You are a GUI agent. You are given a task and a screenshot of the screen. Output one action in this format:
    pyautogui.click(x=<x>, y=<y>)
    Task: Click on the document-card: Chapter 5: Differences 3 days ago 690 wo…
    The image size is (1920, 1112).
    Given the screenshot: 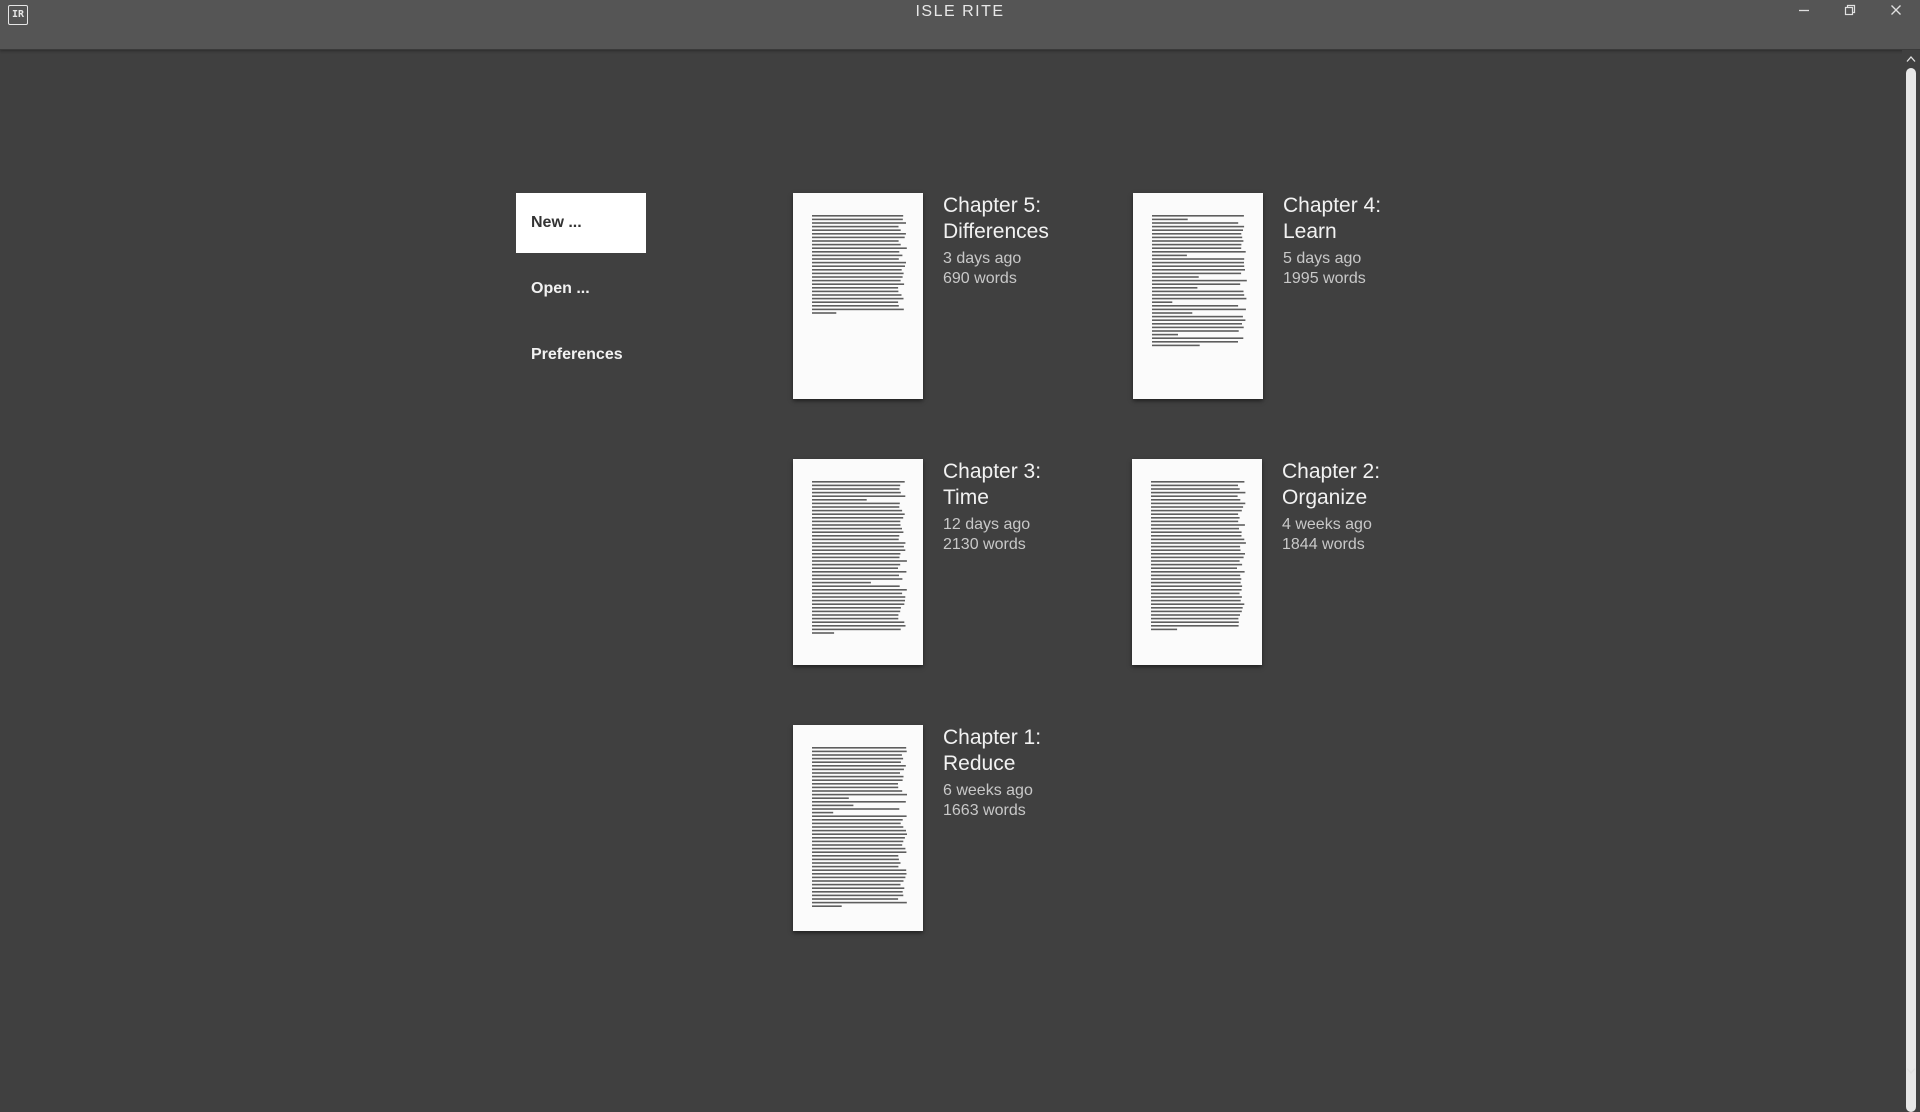 What is the action you would take?
    pyautogui.click(x=963, y=298)
    